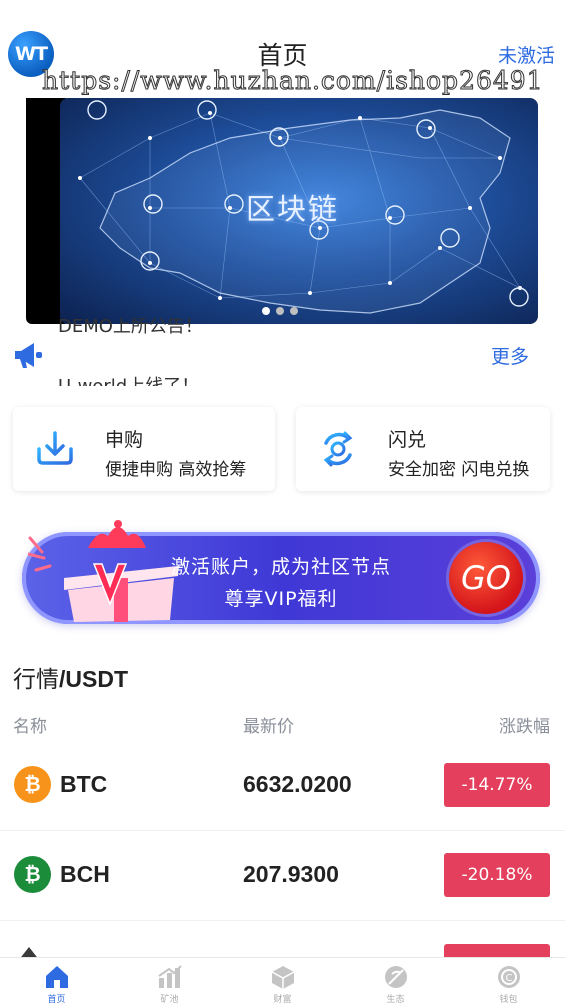  I want to click on column-header-name: 名称, so click(30, 727).